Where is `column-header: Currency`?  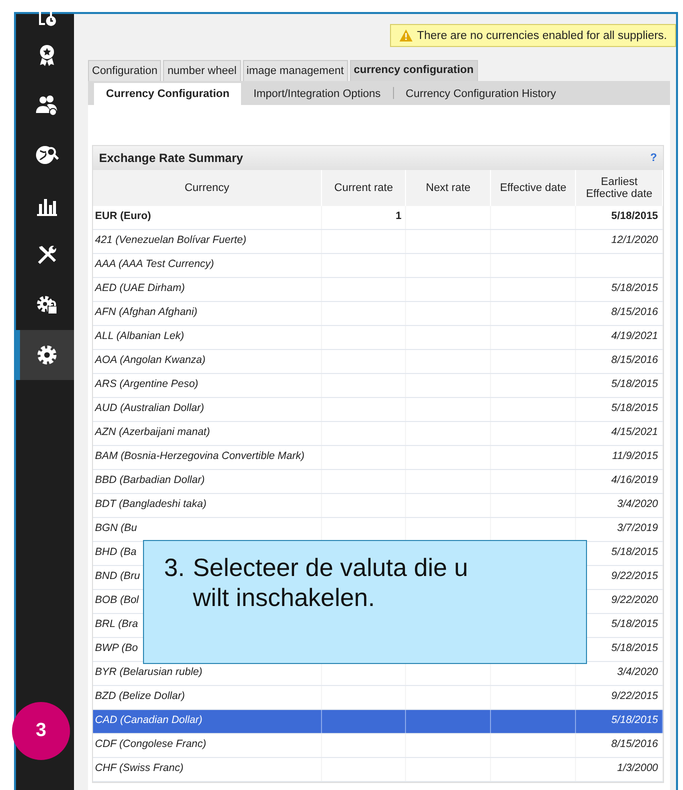 column-header: Currency is located at coordinates (207, 188).